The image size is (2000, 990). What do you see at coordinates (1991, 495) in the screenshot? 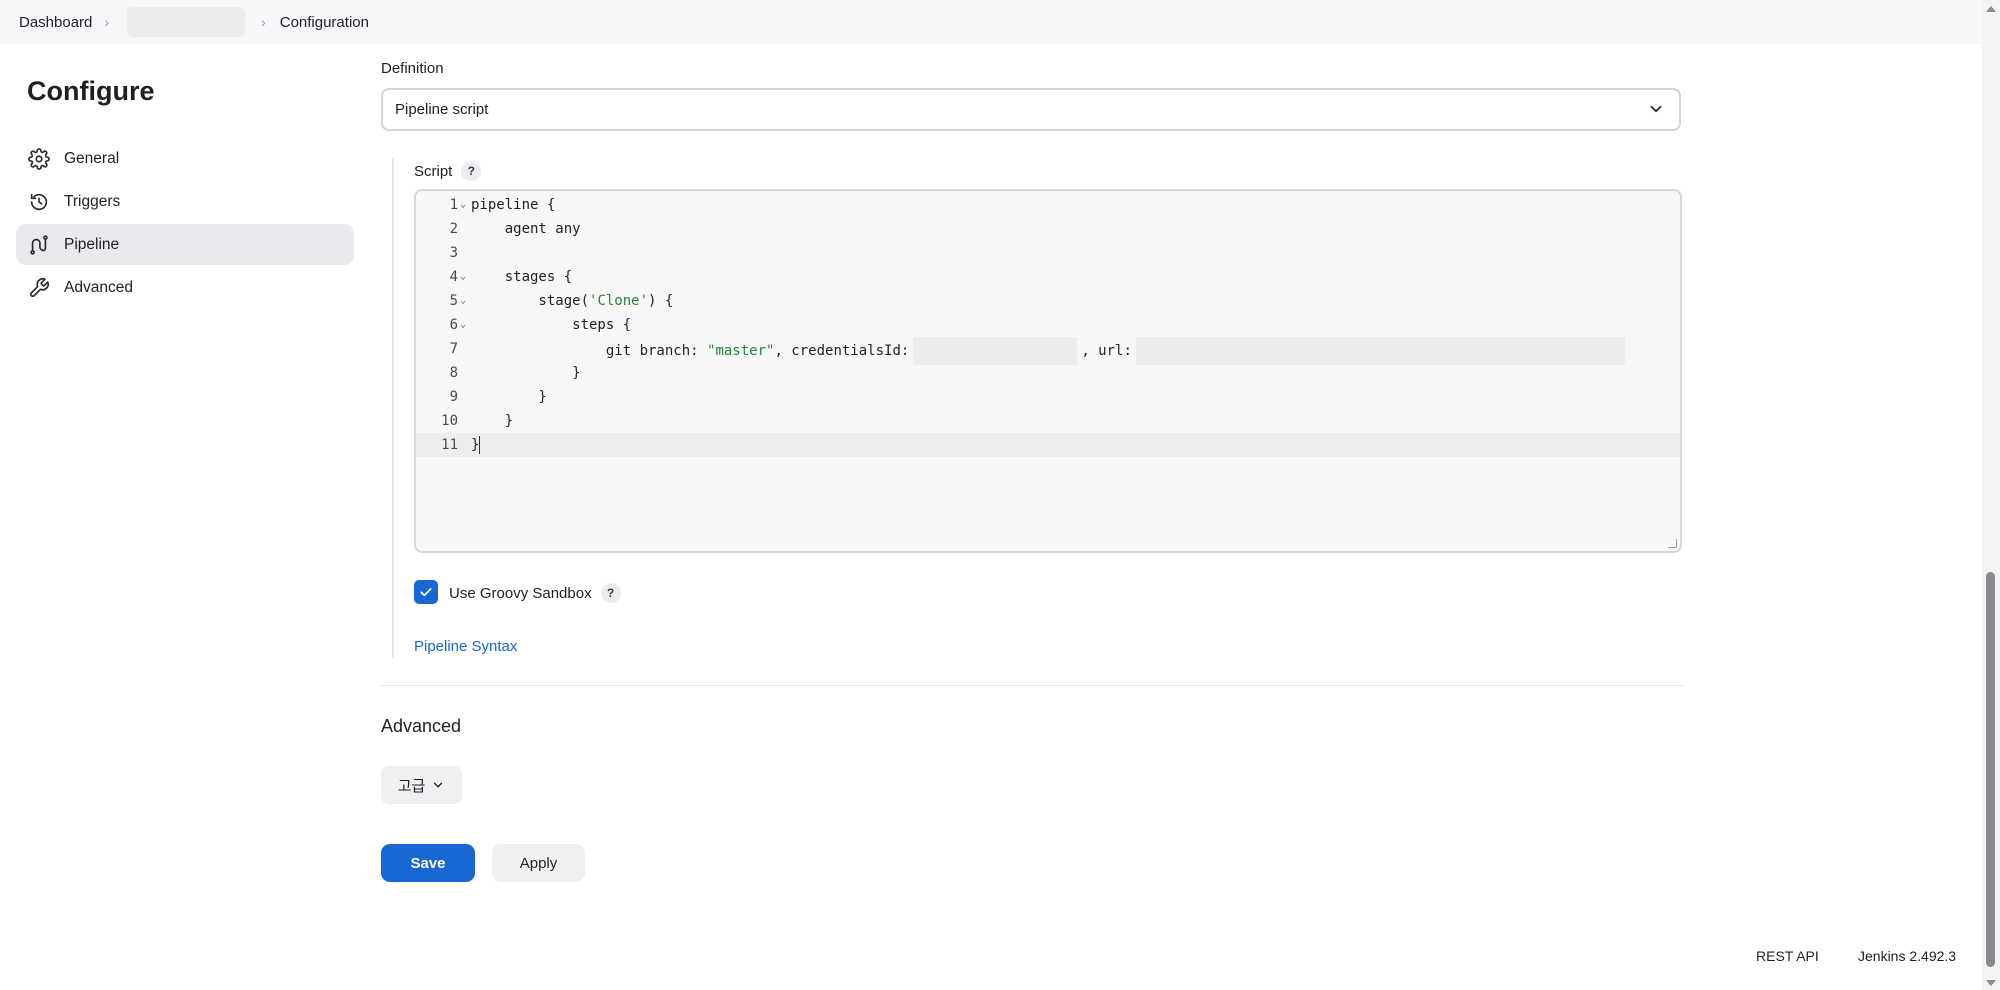
I see `page-scrollbar` at bounding box center [1991, 495].